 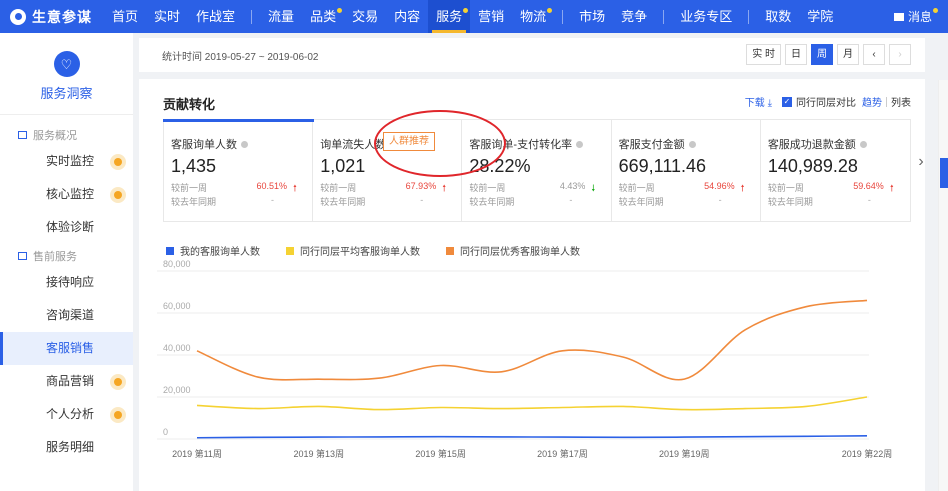 I want to click on sidebar-item-experience-diagnosis: 体验诊断, so click(x=66, y=227).